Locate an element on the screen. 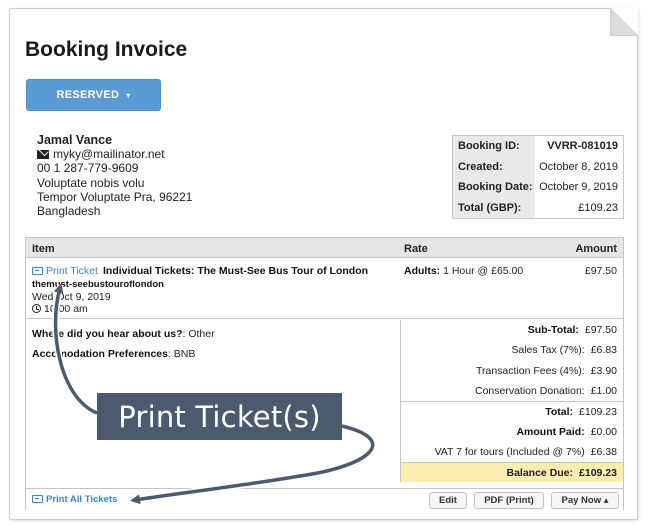 The height and width of the screenshot is (525, 650). totals-label: VAT 7 for tours (Included @ 7%) is located at coordinates (509, 451).